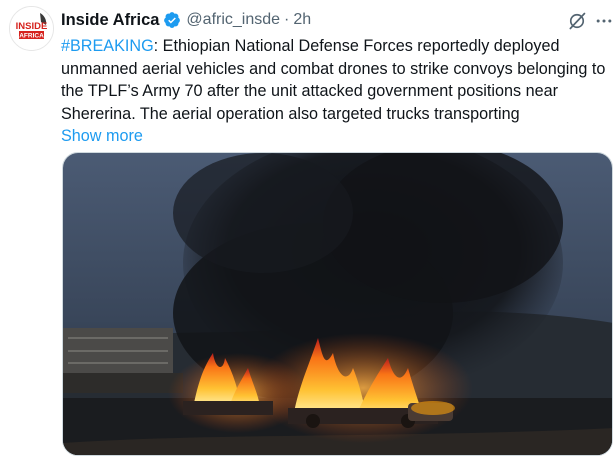 This screenshot has height=457, width=615. What do you see at coordinates (107, 46) in the screenshot?
I see `hashtag-link: #BREAKING` at bounding box center [107, 46].